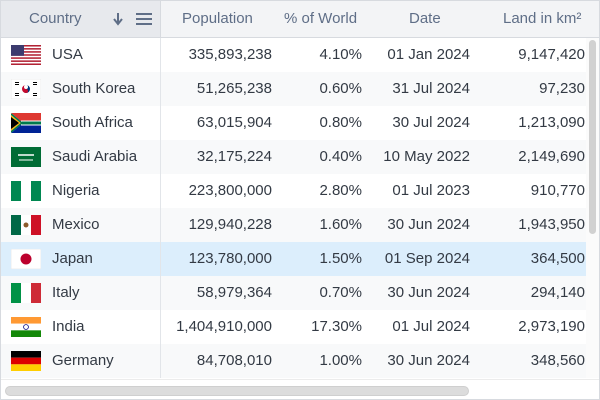 The height and width of the screenshot is (400, 600). I want to click on germany-flag-icon, so click(26, 361).